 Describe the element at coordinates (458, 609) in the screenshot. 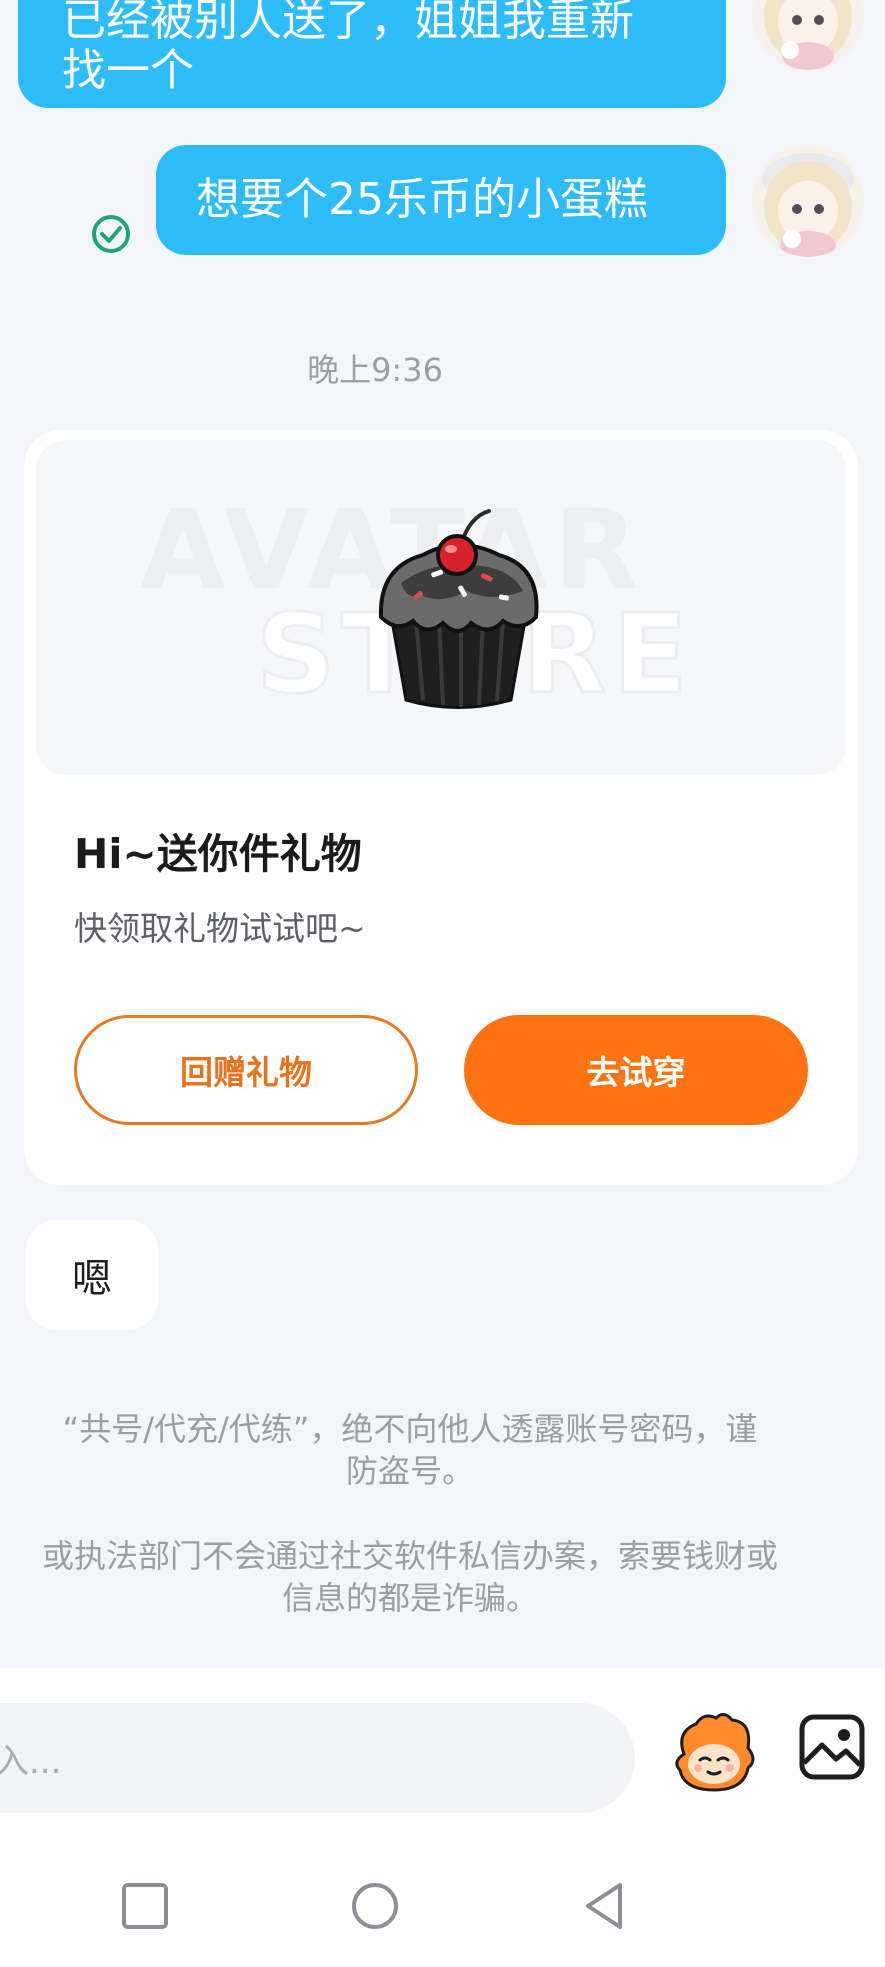

I see `cupcake-icon` at that location.